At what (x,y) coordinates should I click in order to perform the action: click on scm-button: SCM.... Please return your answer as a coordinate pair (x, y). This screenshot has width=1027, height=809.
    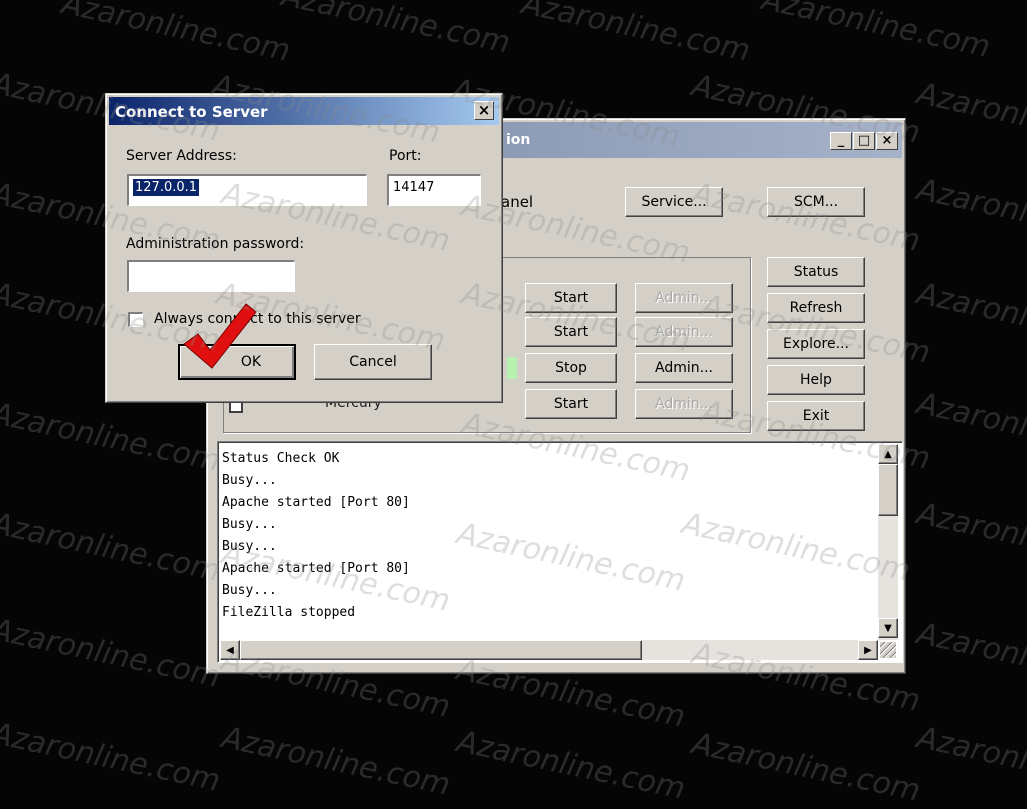
    Looking at the image, I should click on (816, 202).